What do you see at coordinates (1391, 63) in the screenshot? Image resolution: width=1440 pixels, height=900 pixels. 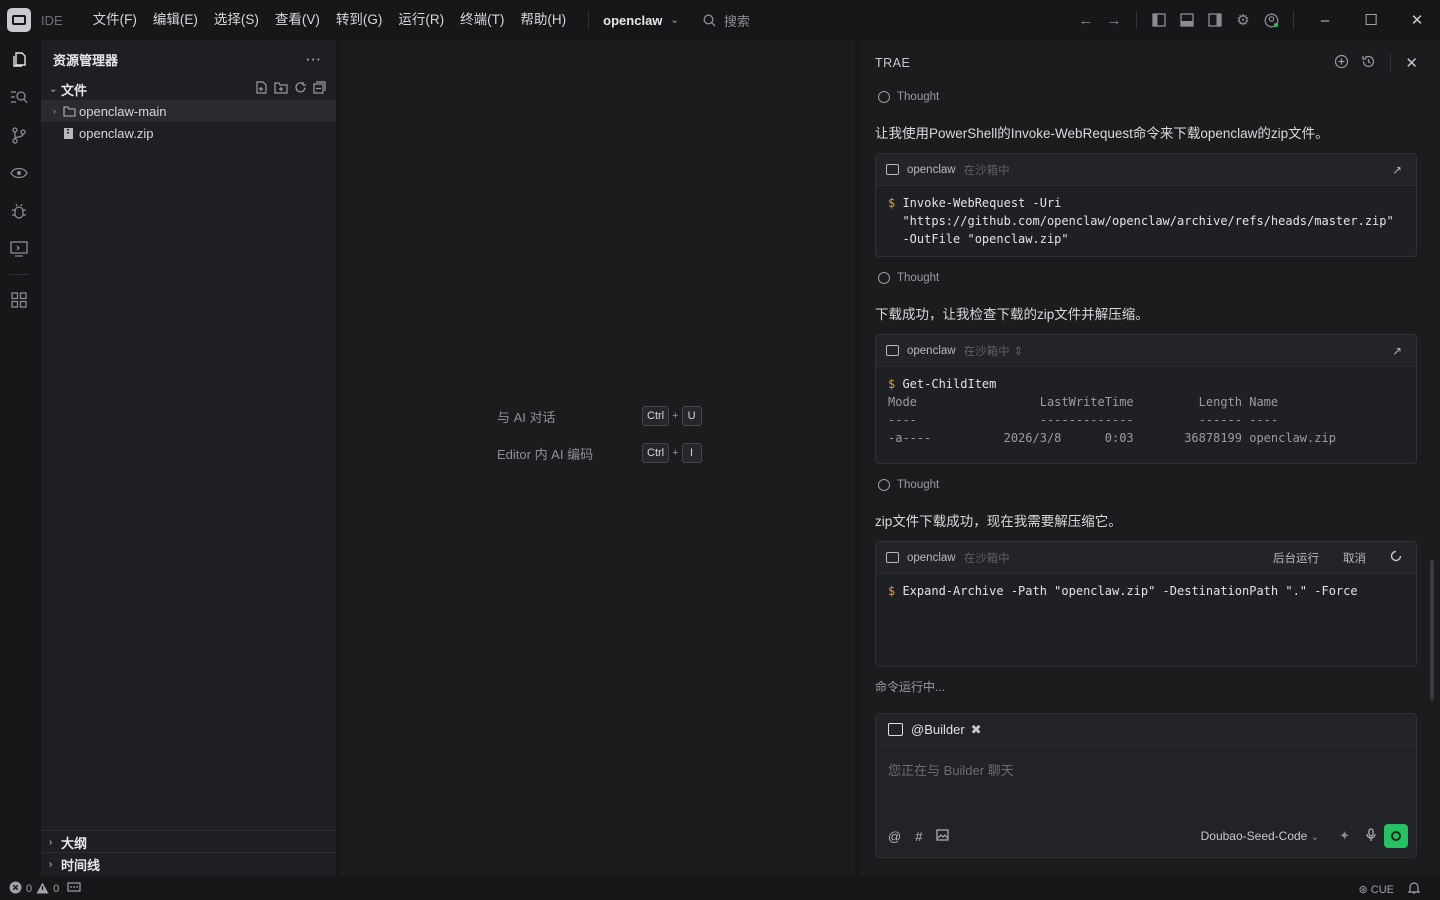 I see `divider` at bounding box center [1391, 63].